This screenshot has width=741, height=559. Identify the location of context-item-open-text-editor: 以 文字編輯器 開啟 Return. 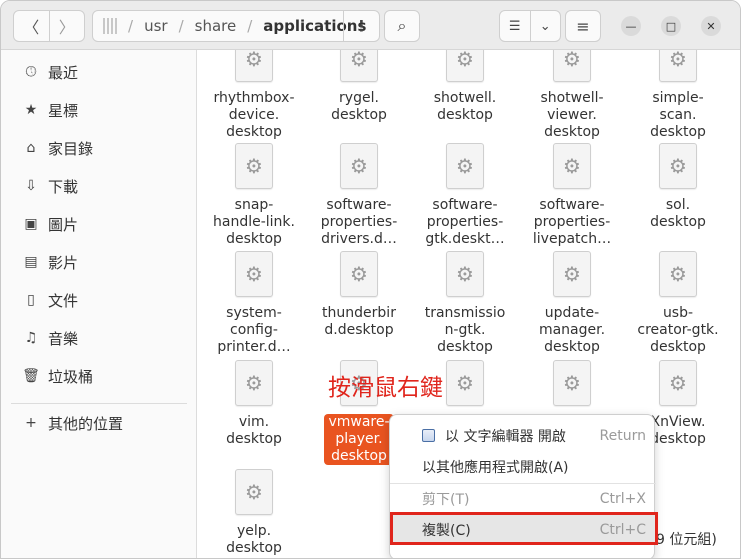
(523, 435).